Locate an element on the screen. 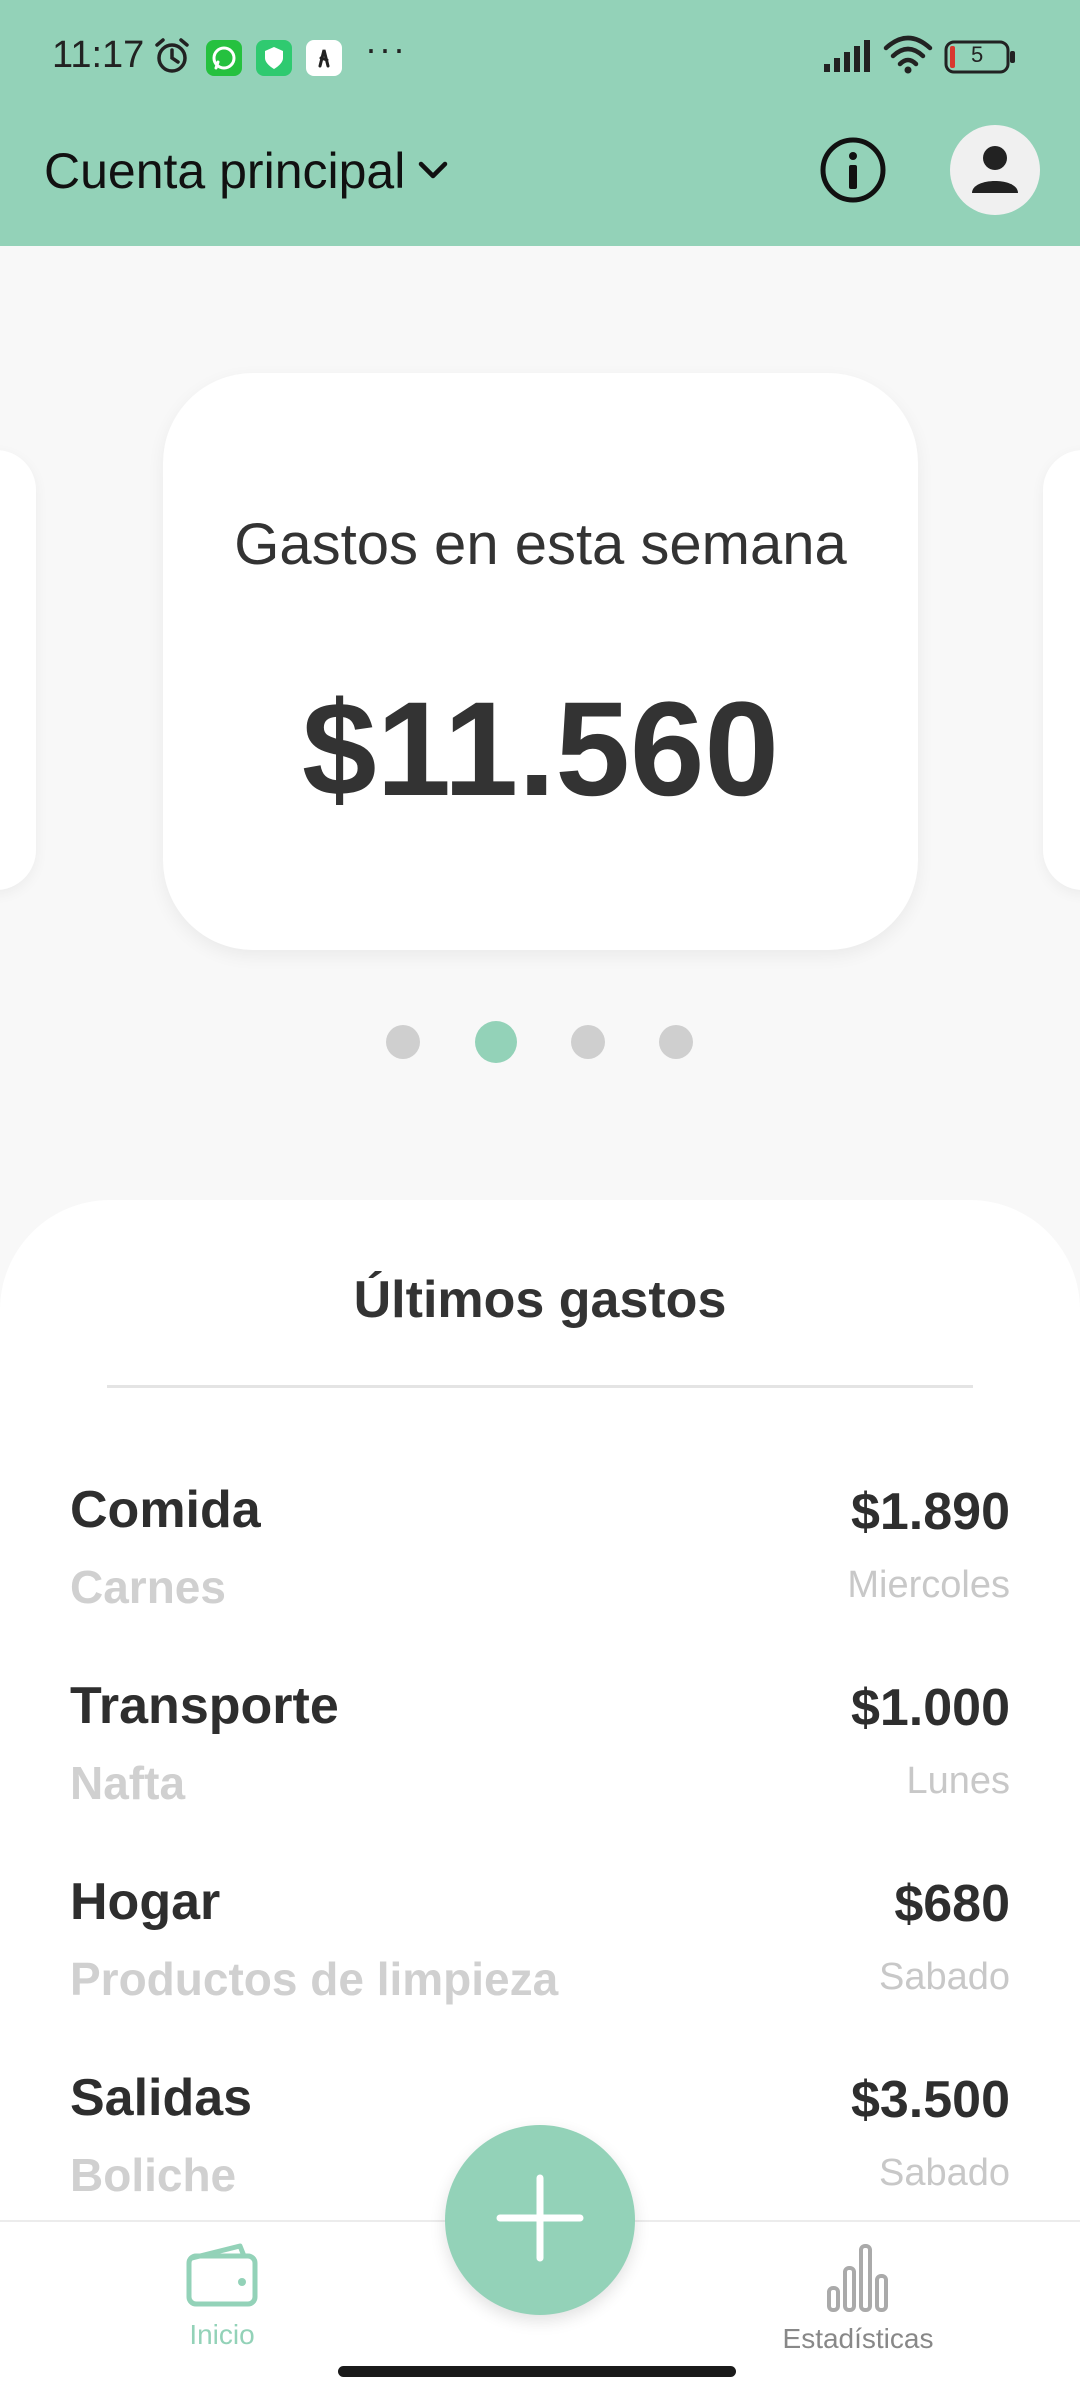 Image resolution: width=1080 pixels, height=2400 pixels. summary-card-amount: $11.560 is located at coordinates (540, 749).